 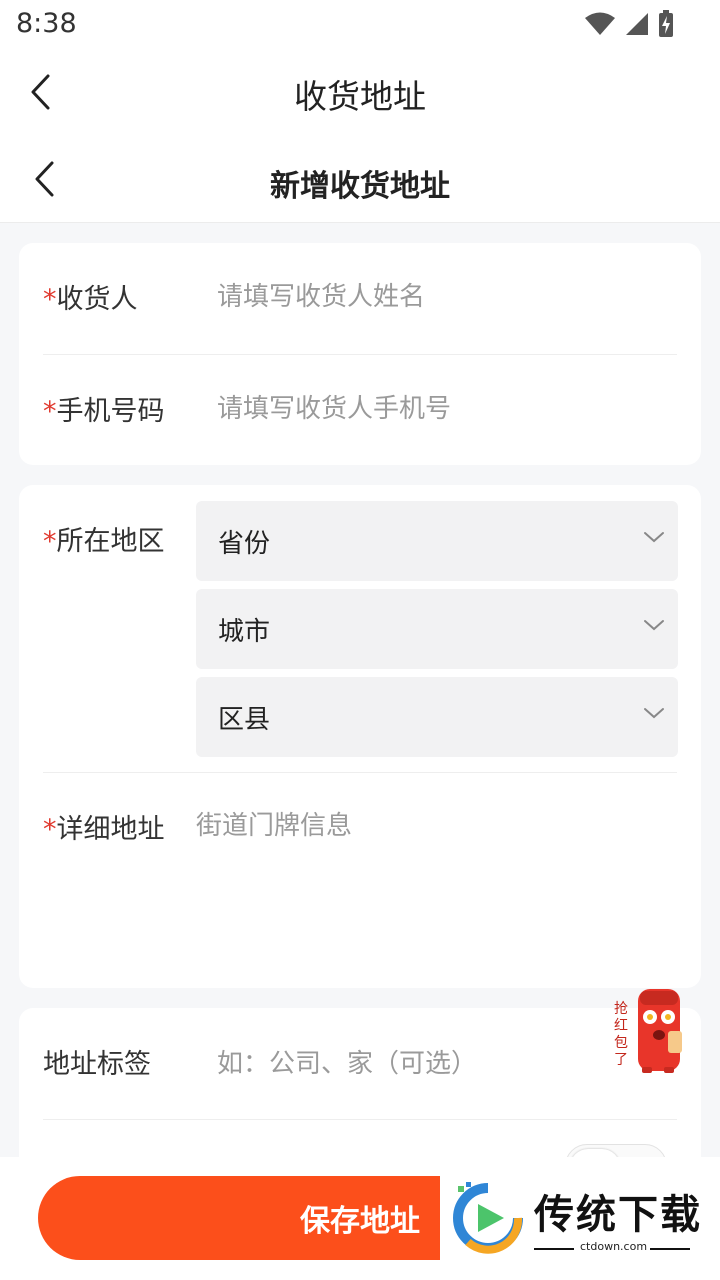 I want to click on detail-label-text: 详细地址, so click(x=110, y=829).